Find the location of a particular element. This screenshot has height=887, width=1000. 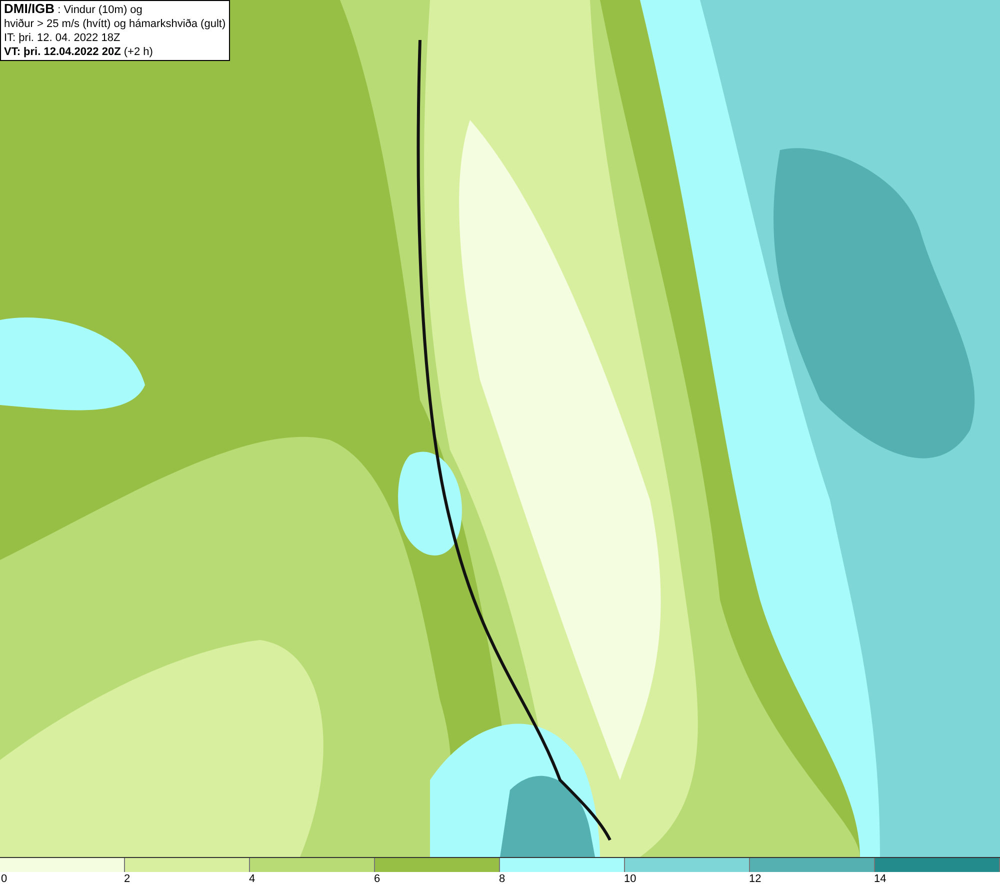

legend-label: 0 is located at coordinates (4, 879).